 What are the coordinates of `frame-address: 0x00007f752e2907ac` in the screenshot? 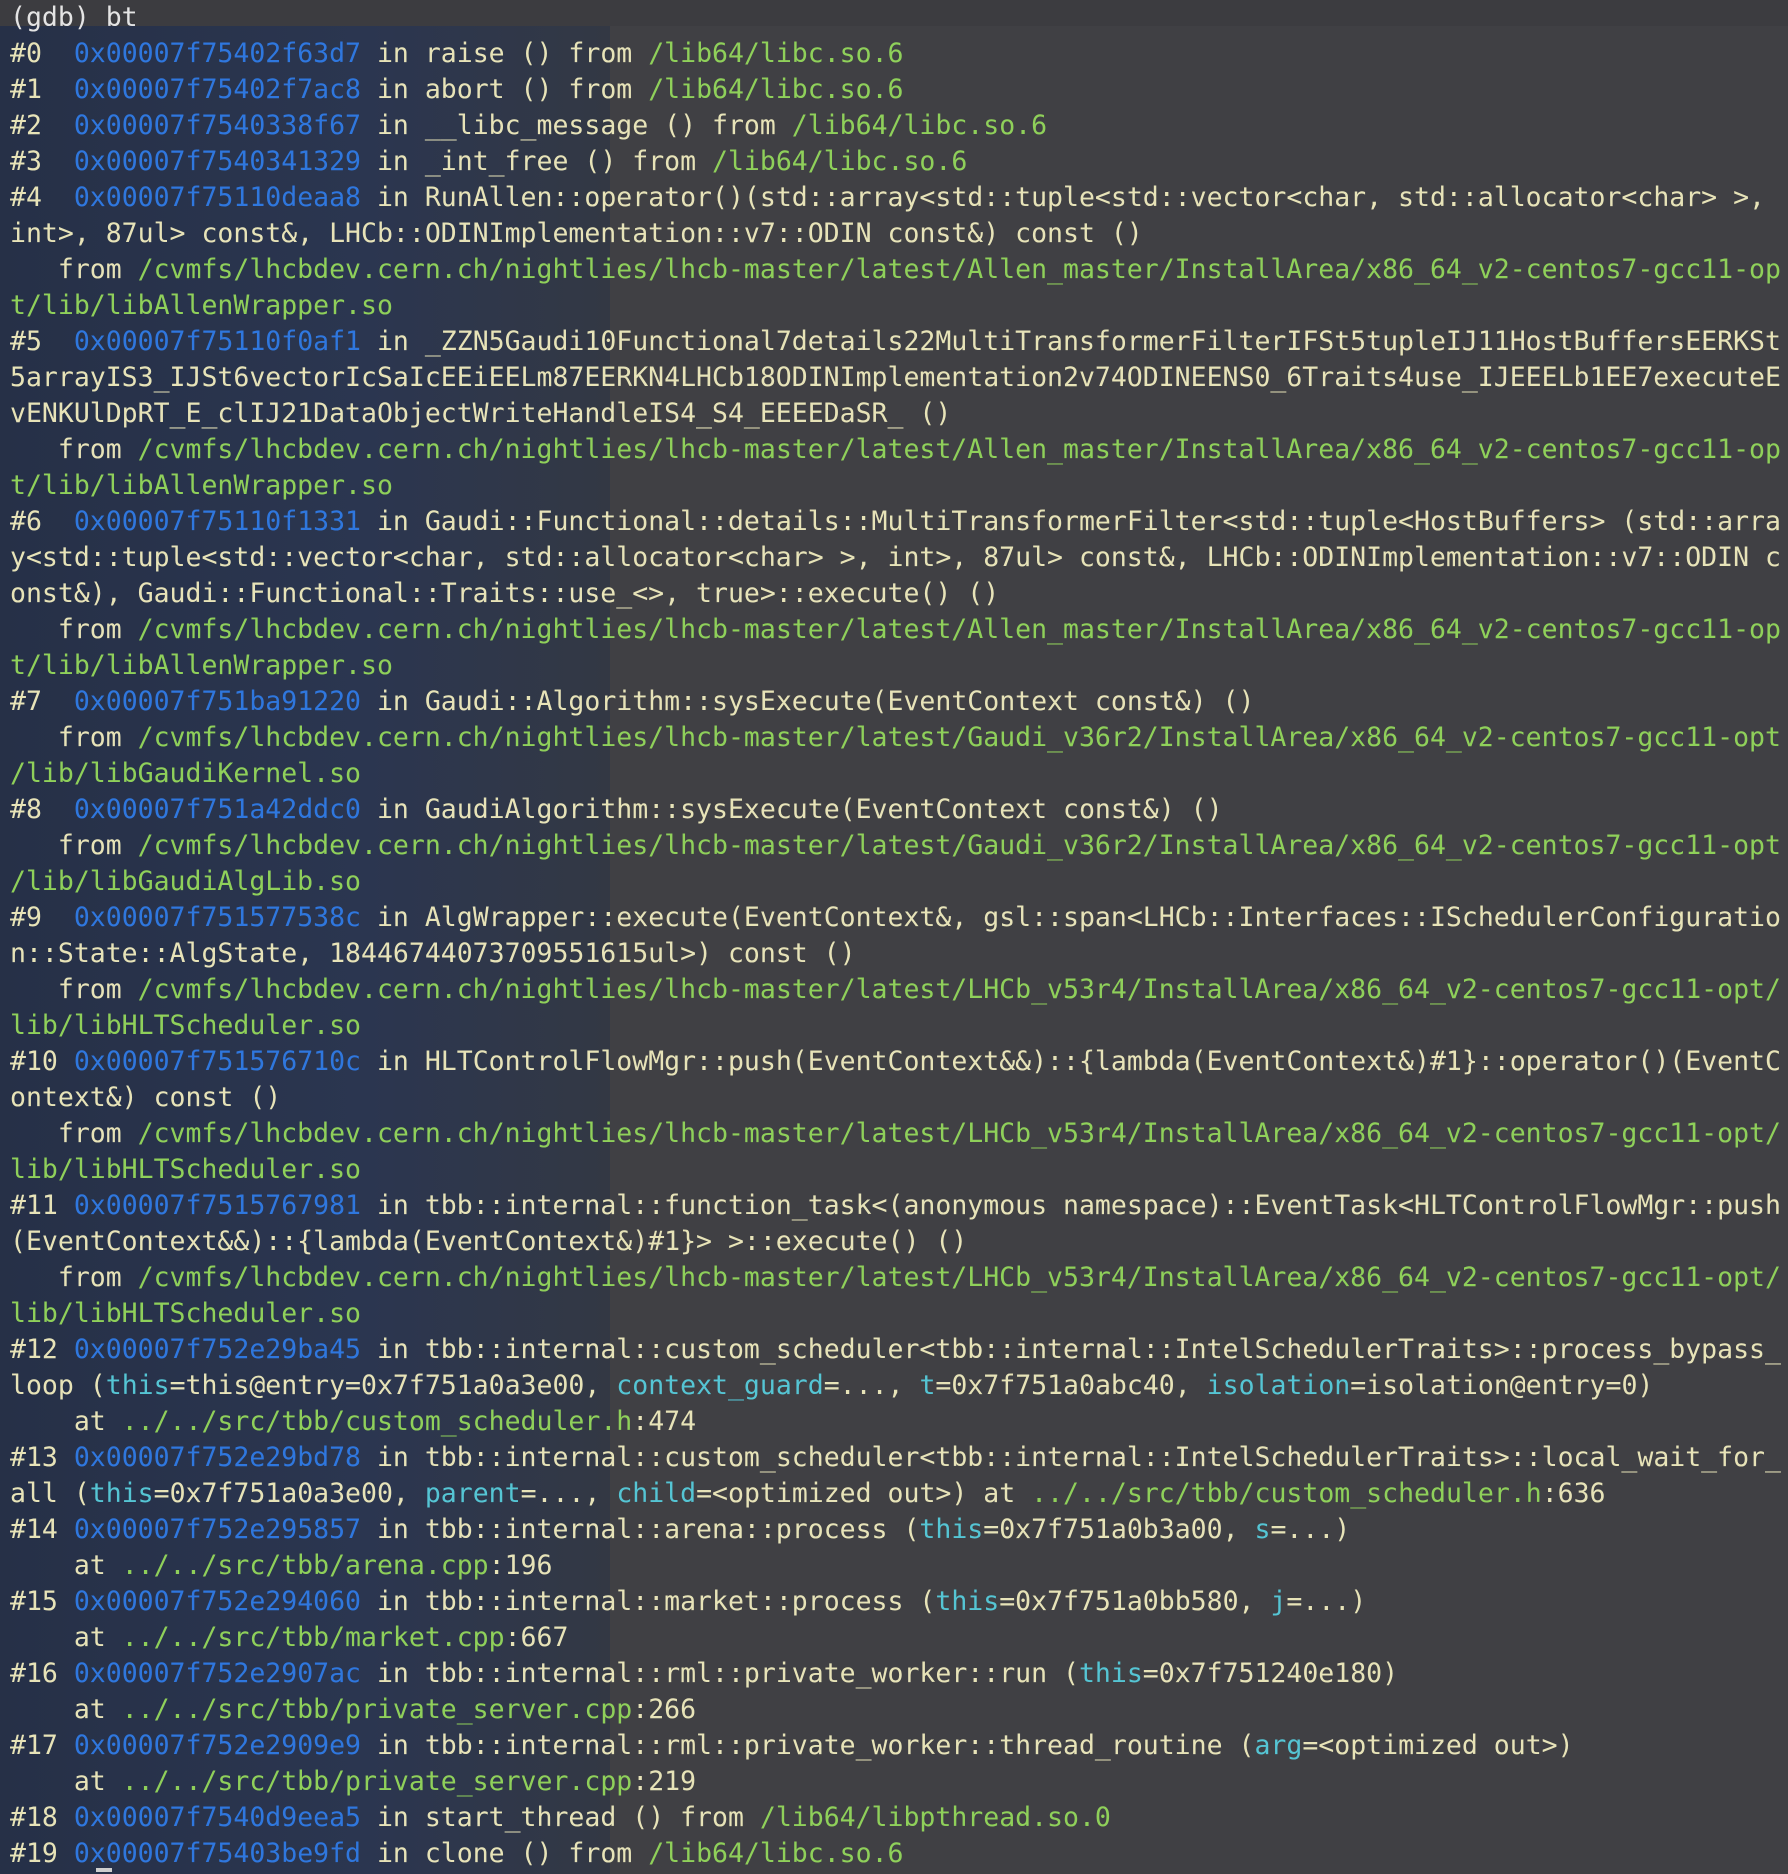 It's located at (217, 1673).